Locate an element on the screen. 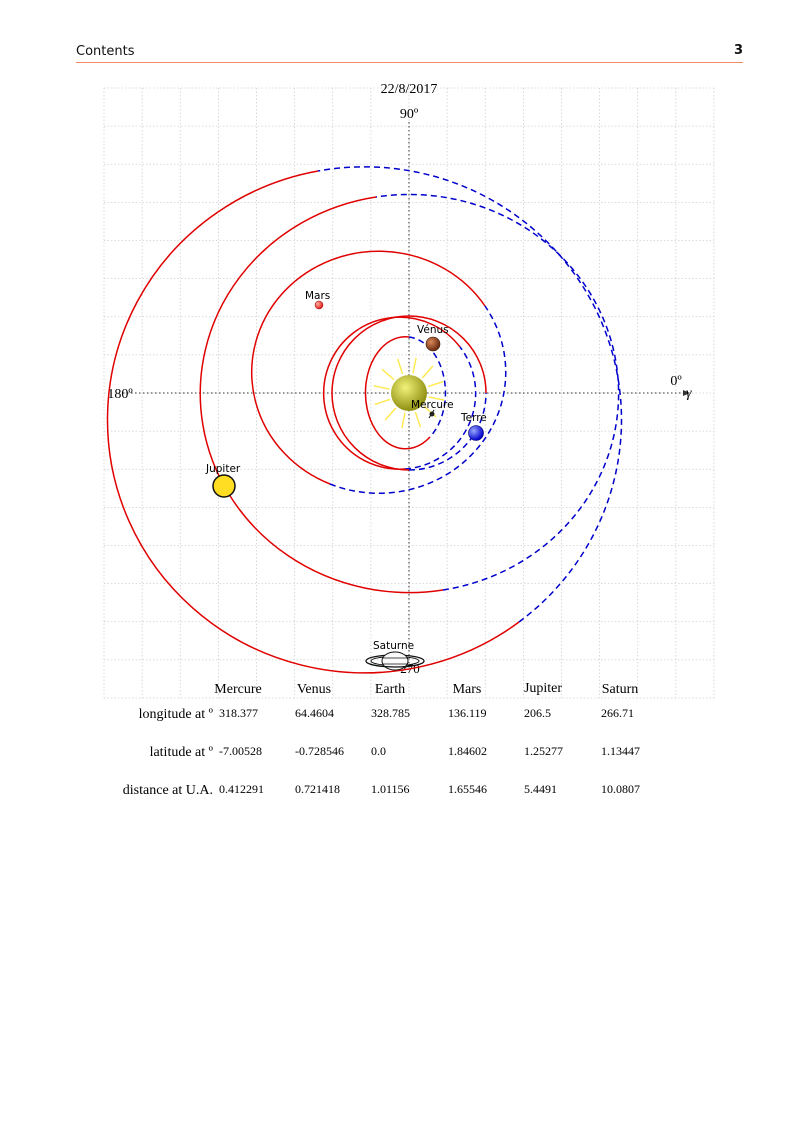 The image size is (800, 1132). mercury-label: Mercure is located at coordinates (432, 405).